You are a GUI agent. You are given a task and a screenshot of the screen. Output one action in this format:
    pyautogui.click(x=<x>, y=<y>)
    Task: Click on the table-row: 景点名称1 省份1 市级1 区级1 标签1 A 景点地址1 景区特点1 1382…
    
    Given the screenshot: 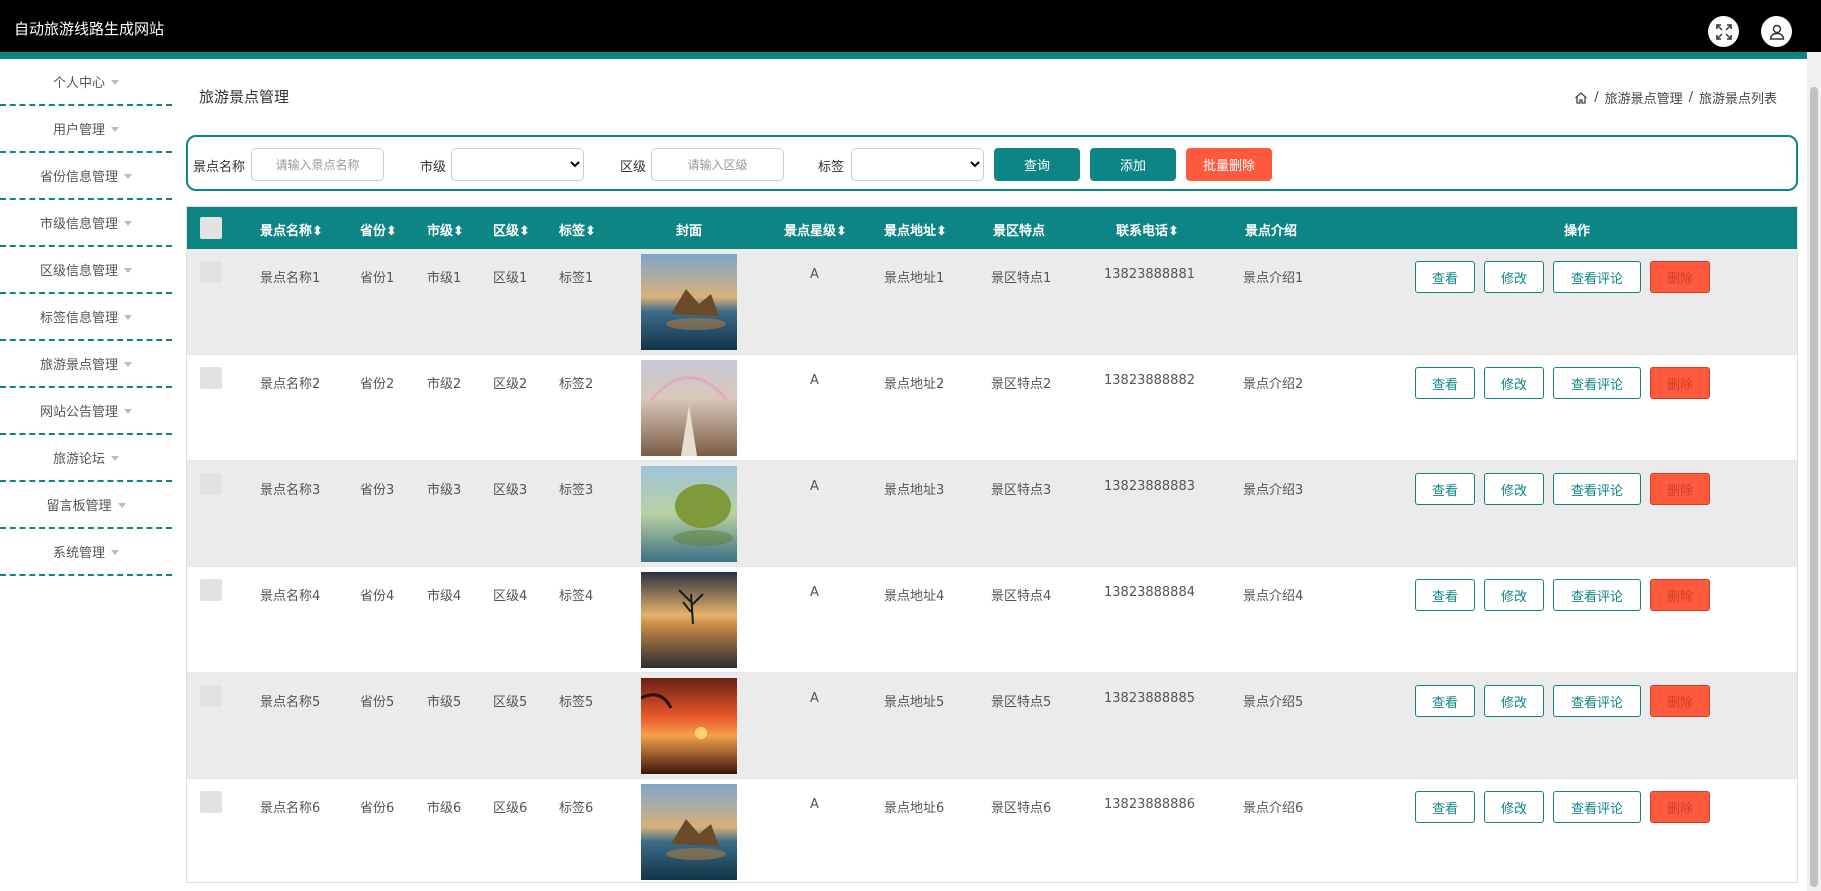 What is the action you would take?
    pyautogui.click(x=992, y=302)
    